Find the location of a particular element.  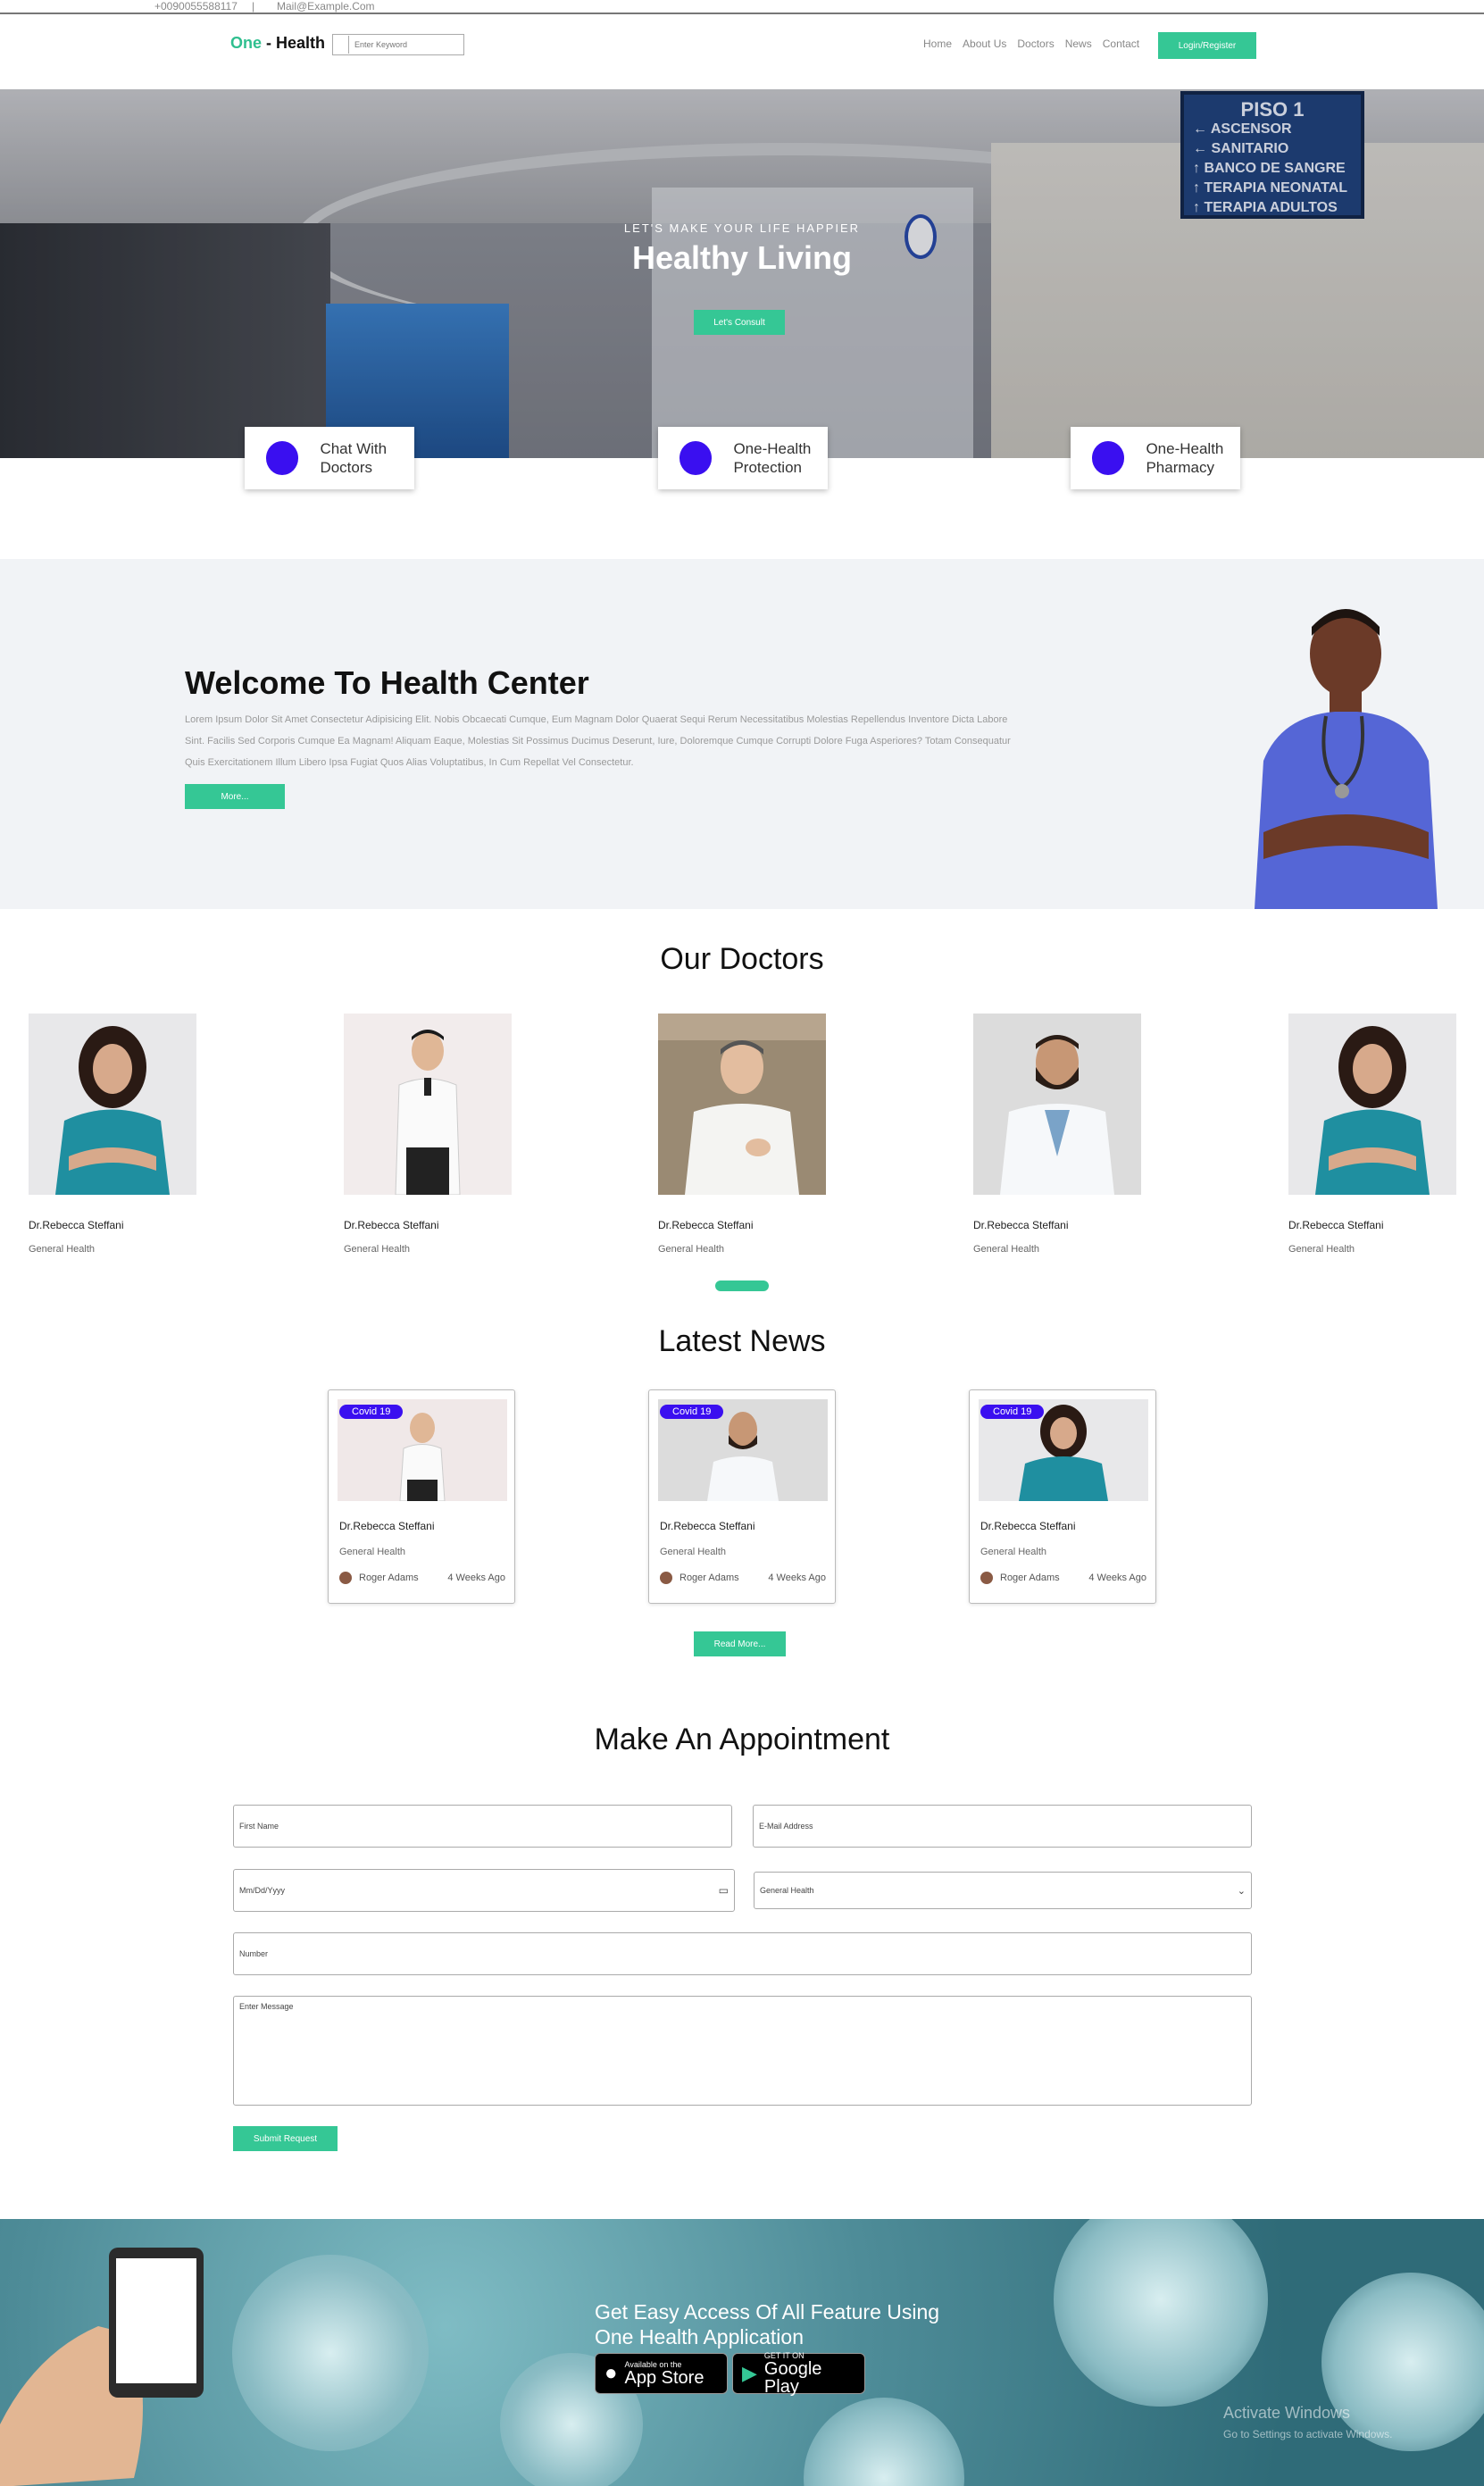

feature-label: One-Health Pharmacy is located at coordinates (1185, 458).